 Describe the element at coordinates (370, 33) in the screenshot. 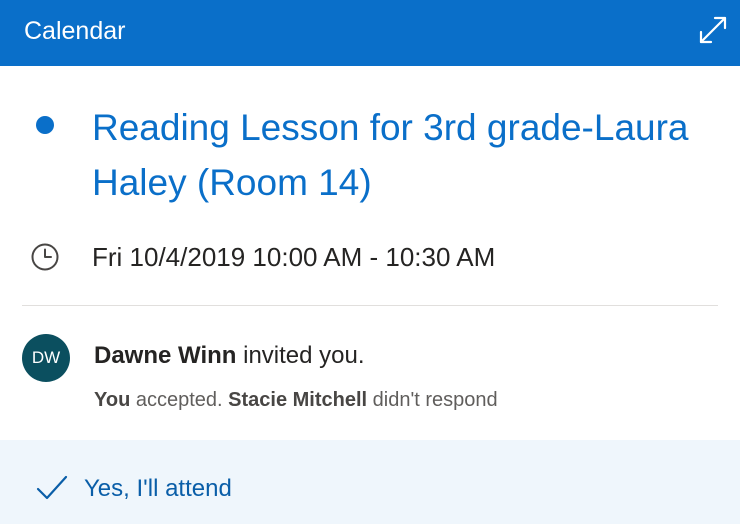

I see `calendar-header: Calendar` at that location.